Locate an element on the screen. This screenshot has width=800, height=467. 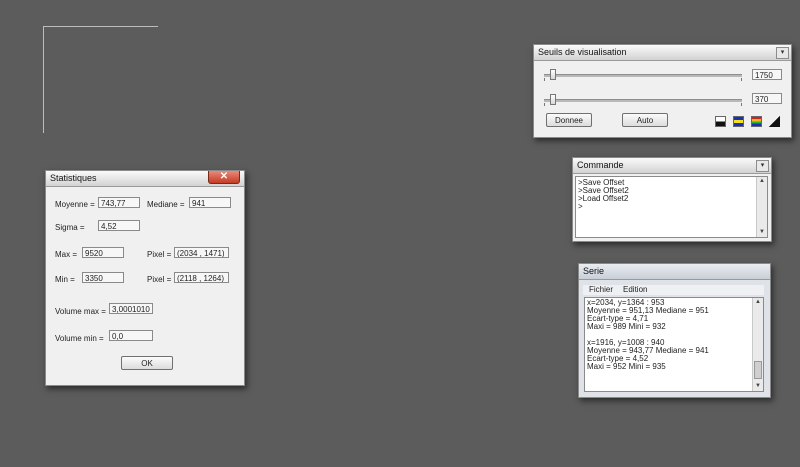
palette-blue-yellow-icon is located at coordinates (738, 121).